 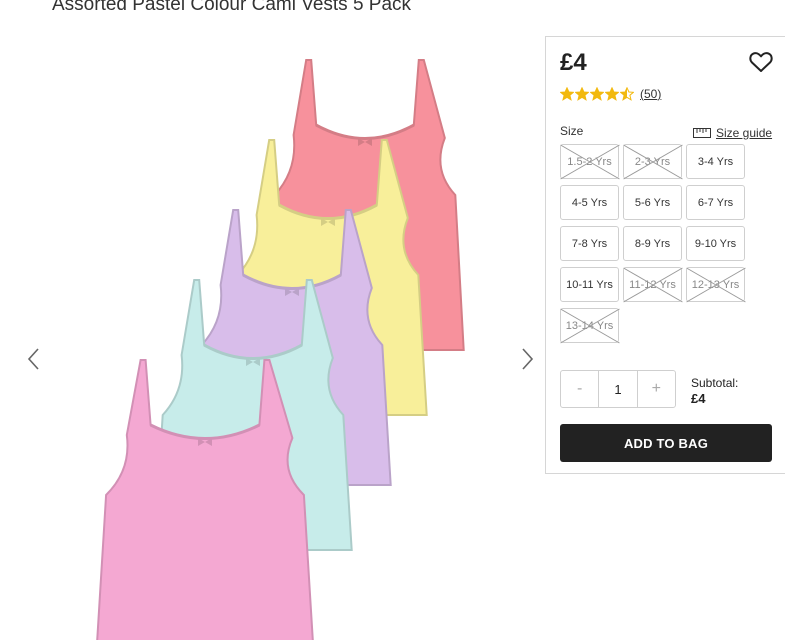 What do you see at coordinates (572, 131) in the screenshot?
I see `size-label: Size` at bounding box center [572, 131].